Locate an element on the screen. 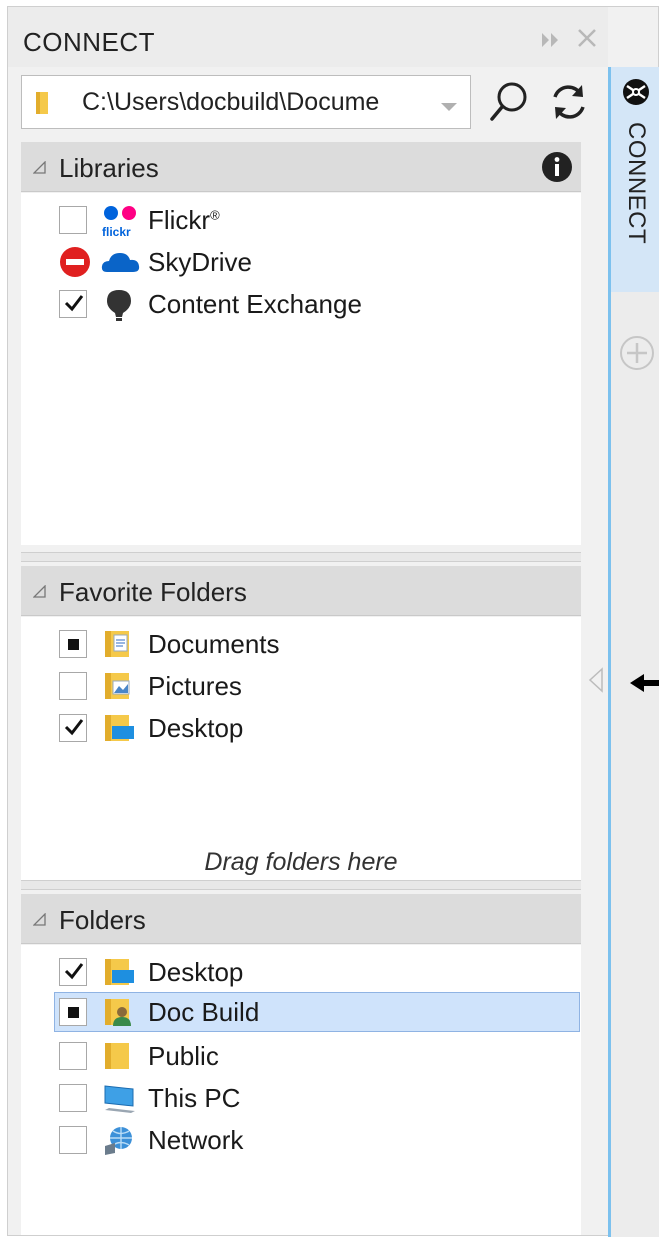 The height and width of the screenshot is (1243, 659). pictures-folder-icon is located at coordinates (119, 686).